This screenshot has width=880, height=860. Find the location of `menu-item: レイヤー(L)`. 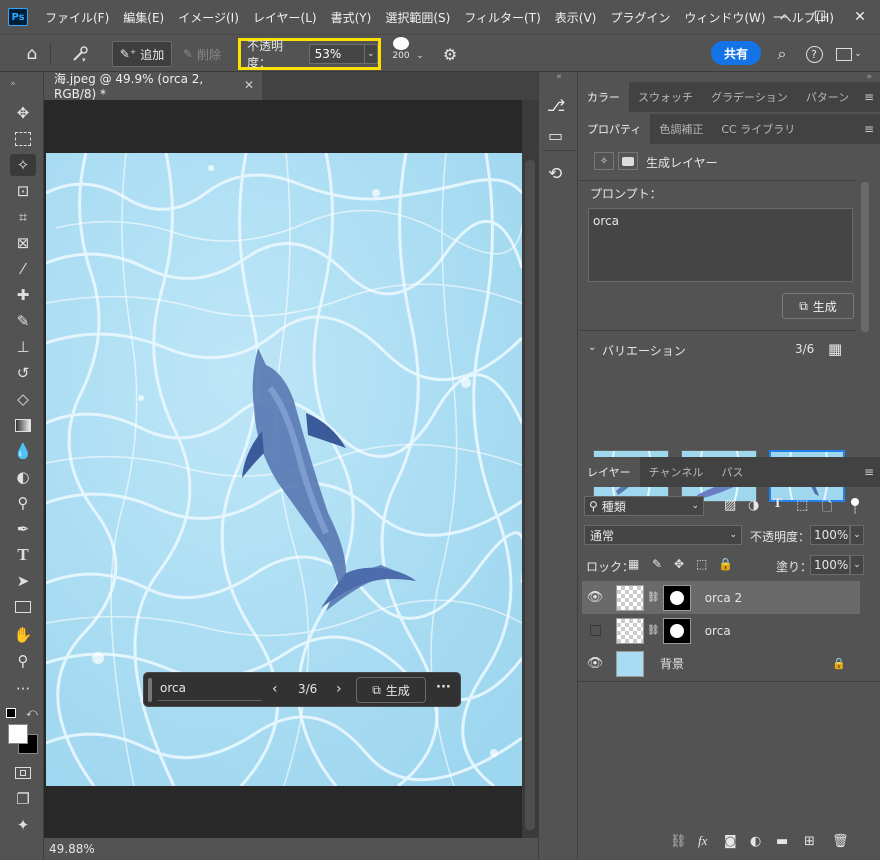

menu-item: レイヤー(L) is located at coordinates (285, 17).